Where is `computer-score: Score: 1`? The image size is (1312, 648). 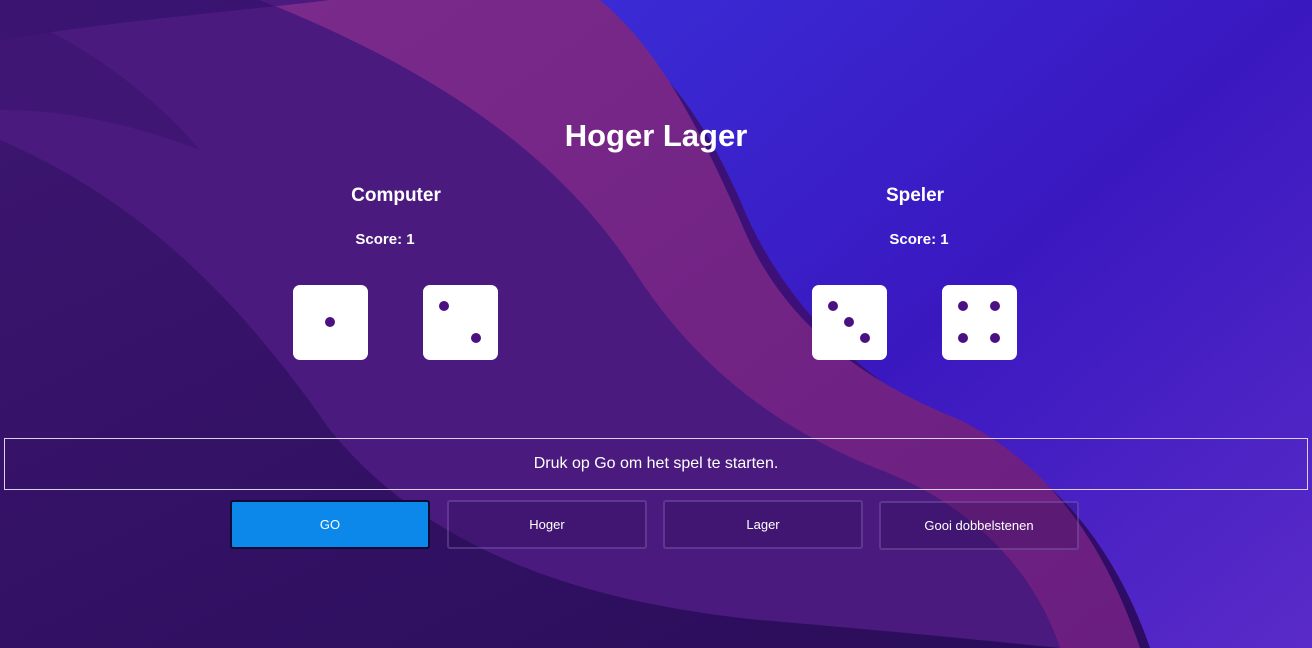 computer-score: Score: 1 is located at coordinates (385, 239).